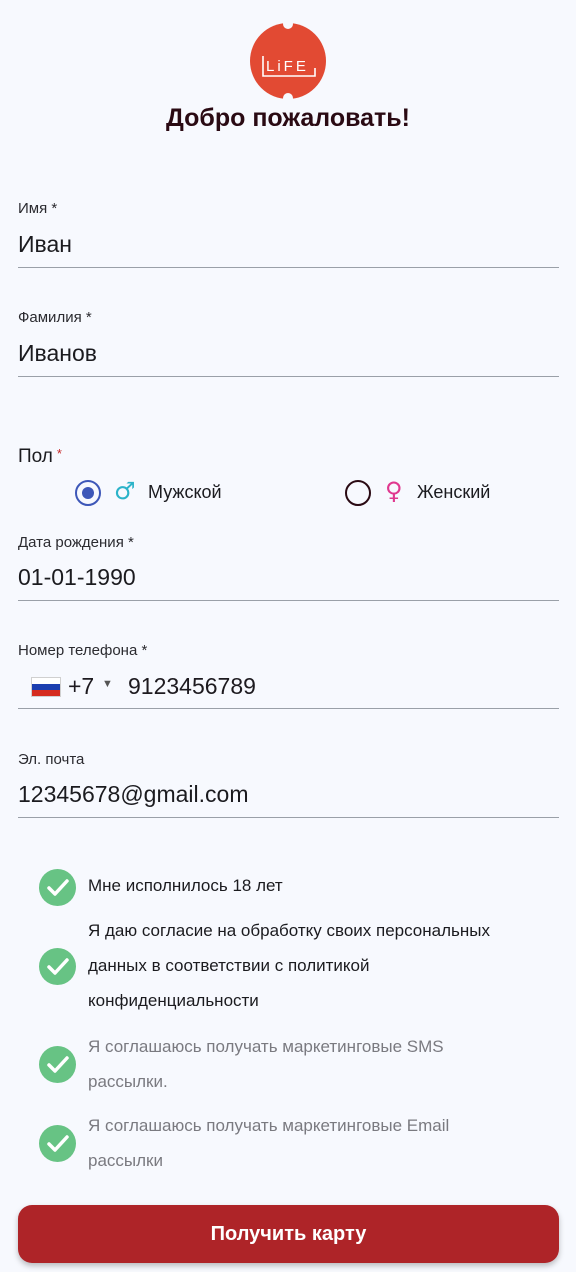  I want to click on email-label: Эл. почта, so click(51, 759).